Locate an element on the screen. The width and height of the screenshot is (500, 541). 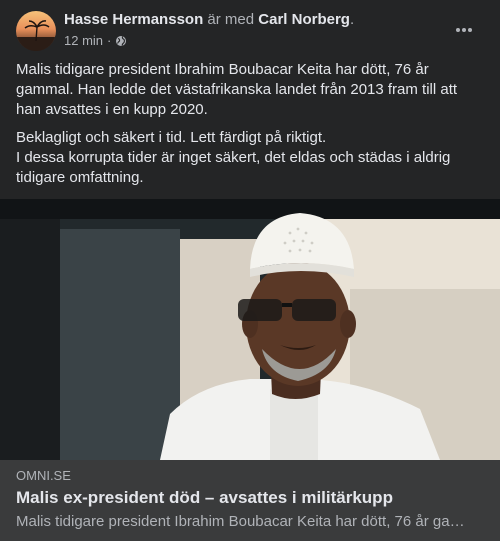
link-domain: OMNI.SE is located at coordinates (43, 475).